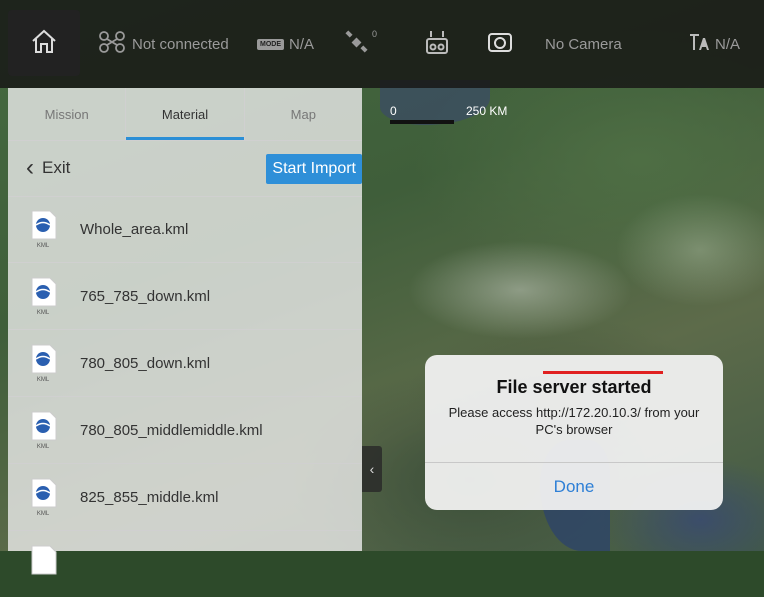 The height and width of the screenshot is (597, 764). I want to click on list-item: KML Whole_area.kml, so click(185, 229).